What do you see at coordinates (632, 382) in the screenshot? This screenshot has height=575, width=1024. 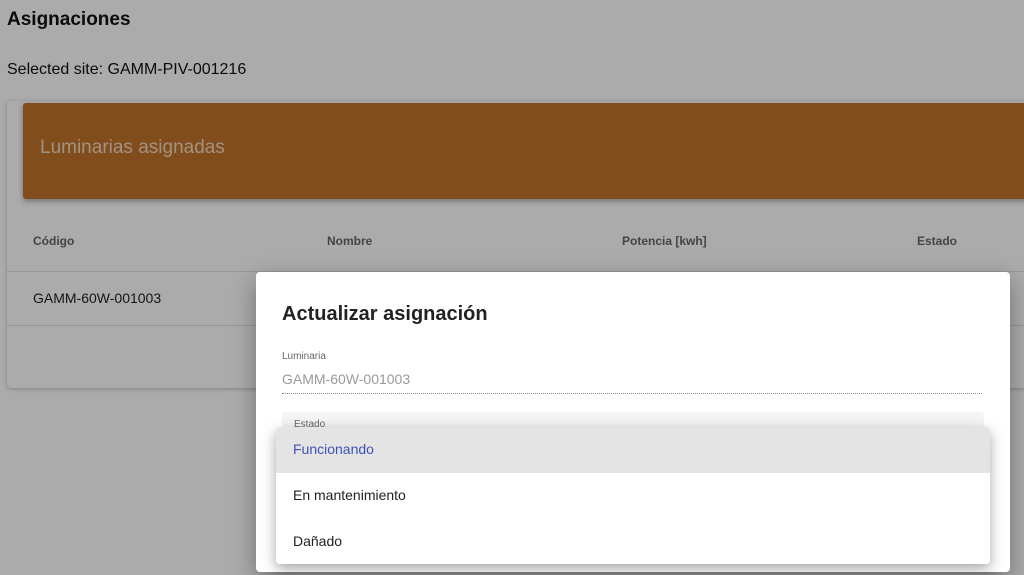 I see `luminaria-field: GAMM-60W-001003` at bounding box center [632, 382].